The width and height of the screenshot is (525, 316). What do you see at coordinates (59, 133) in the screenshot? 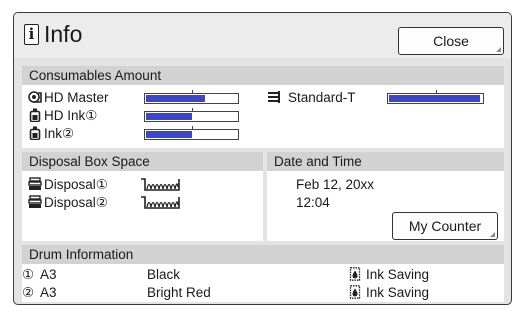
I see `consumable-label: Ink②` at bounding box center [59, 133].